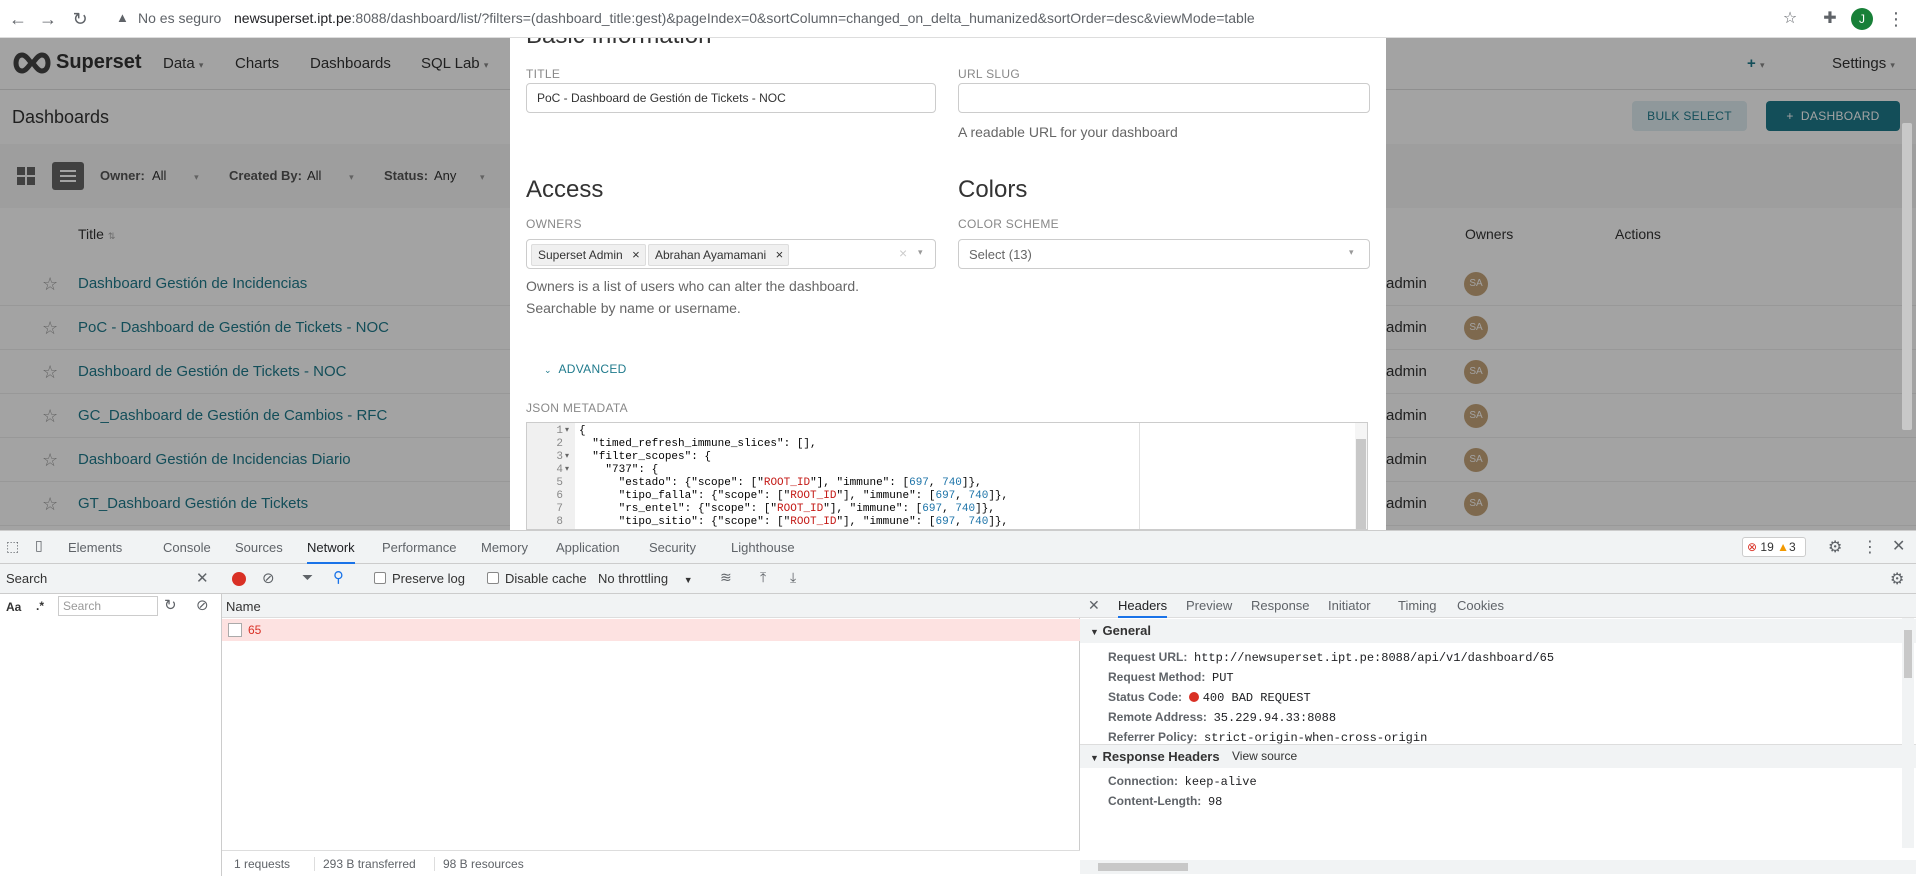 This screenshot has height=876, width=1916. I want to click on settings-gear-icon: ⚙, so click(1835, 547).